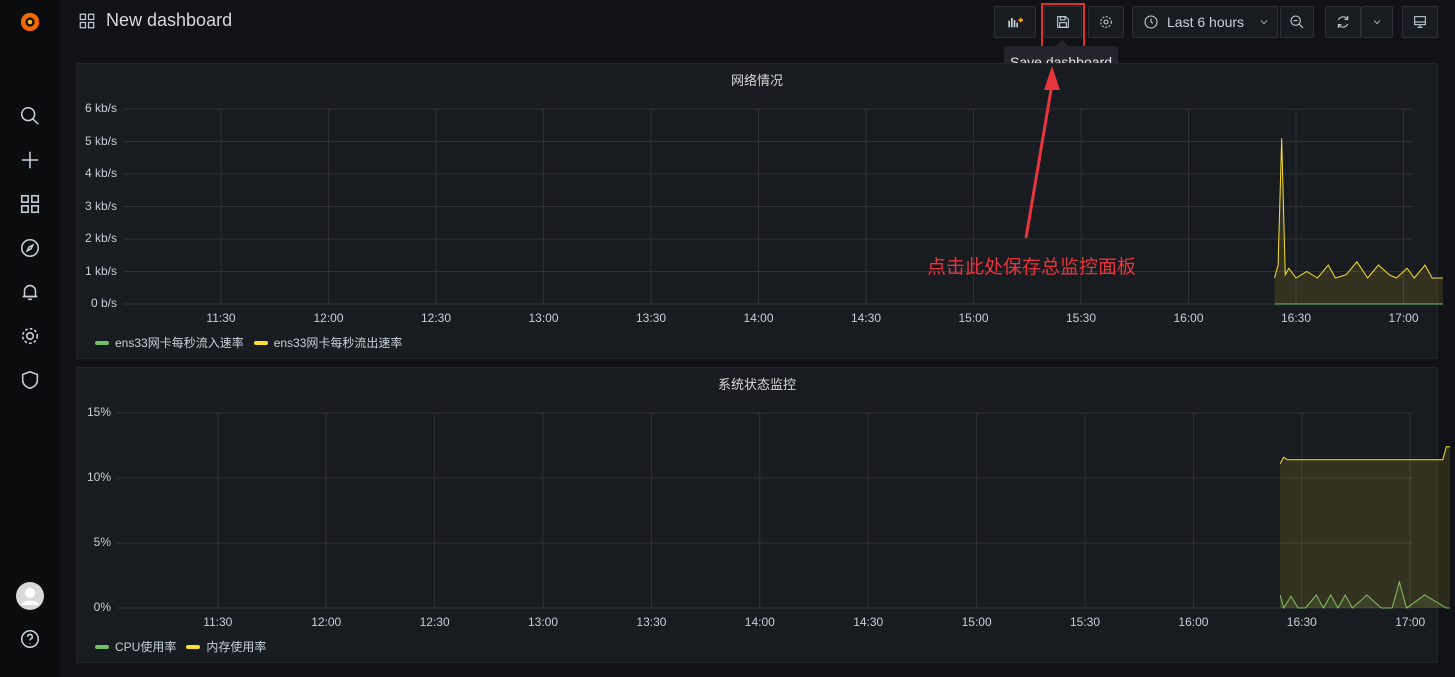 This screenshot has width=1455, height=677. What do you see at coordinates (1032, 267) in the screenshot?
I see `annotation-text: 点击此处保存总监控面板` at bounding box center [1032, 267].